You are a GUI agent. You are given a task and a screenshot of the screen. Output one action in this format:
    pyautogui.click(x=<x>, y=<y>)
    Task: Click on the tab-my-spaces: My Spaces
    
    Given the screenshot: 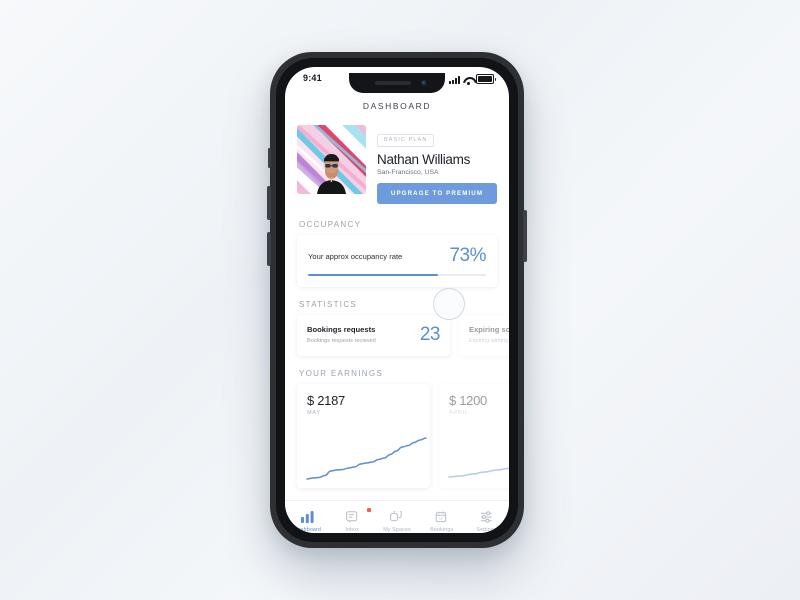 What is the action you would take?
    pyautogui.click(x=397, y=521)
    